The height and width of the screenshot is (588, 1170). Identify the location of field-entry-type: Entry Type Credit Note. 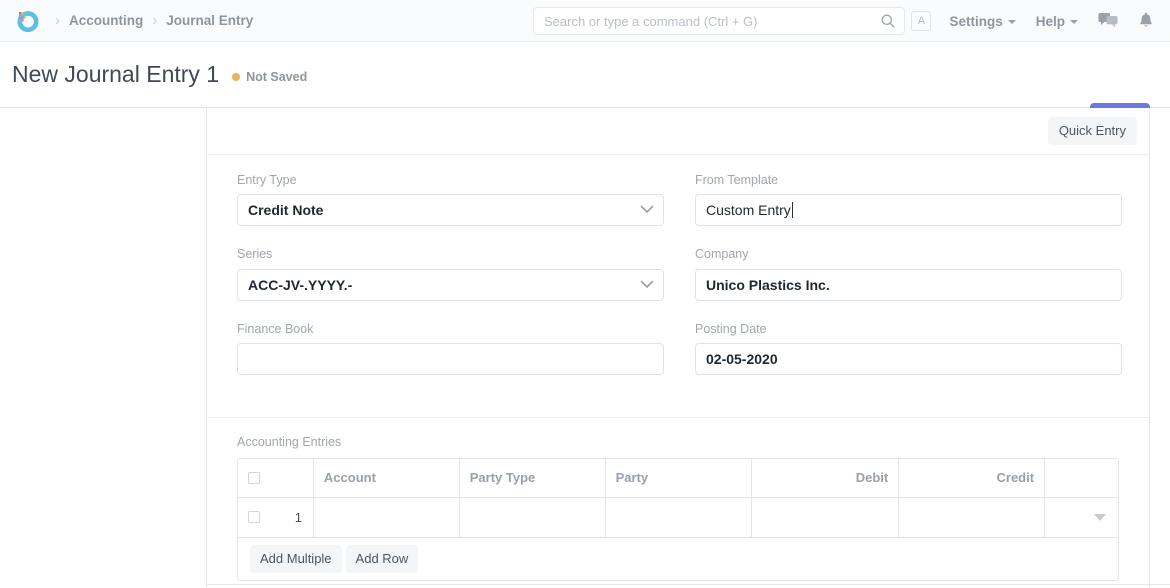
(450, 199).